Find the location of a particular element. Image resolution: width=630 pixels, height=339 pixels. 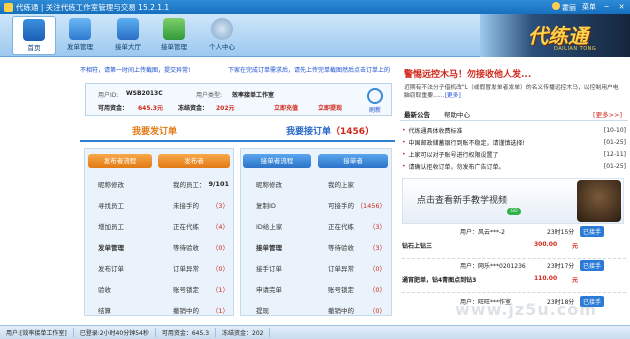

flow-step: 验收 is located at coordinates (126, 288).